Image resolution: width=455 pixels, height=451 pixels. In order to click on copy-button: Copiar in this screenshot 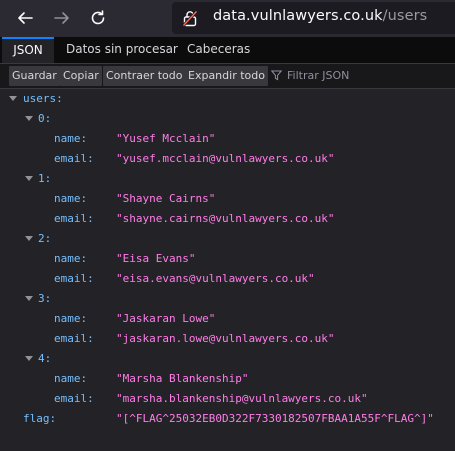, I will do `click(81, 76)`.